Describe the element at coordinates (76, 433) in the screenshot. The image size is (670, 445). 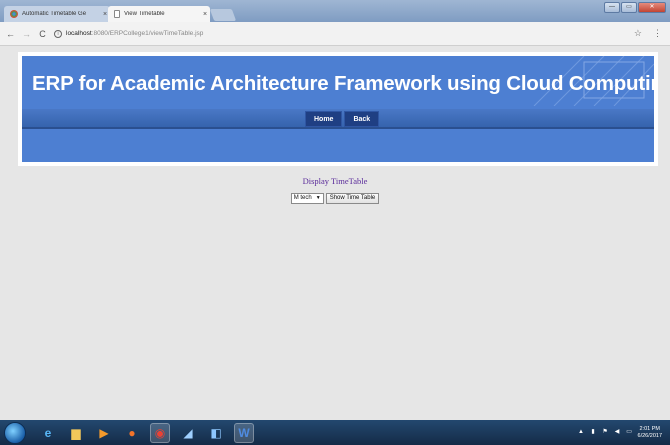
I see `explorer-folder-icon: ▆` at that location.